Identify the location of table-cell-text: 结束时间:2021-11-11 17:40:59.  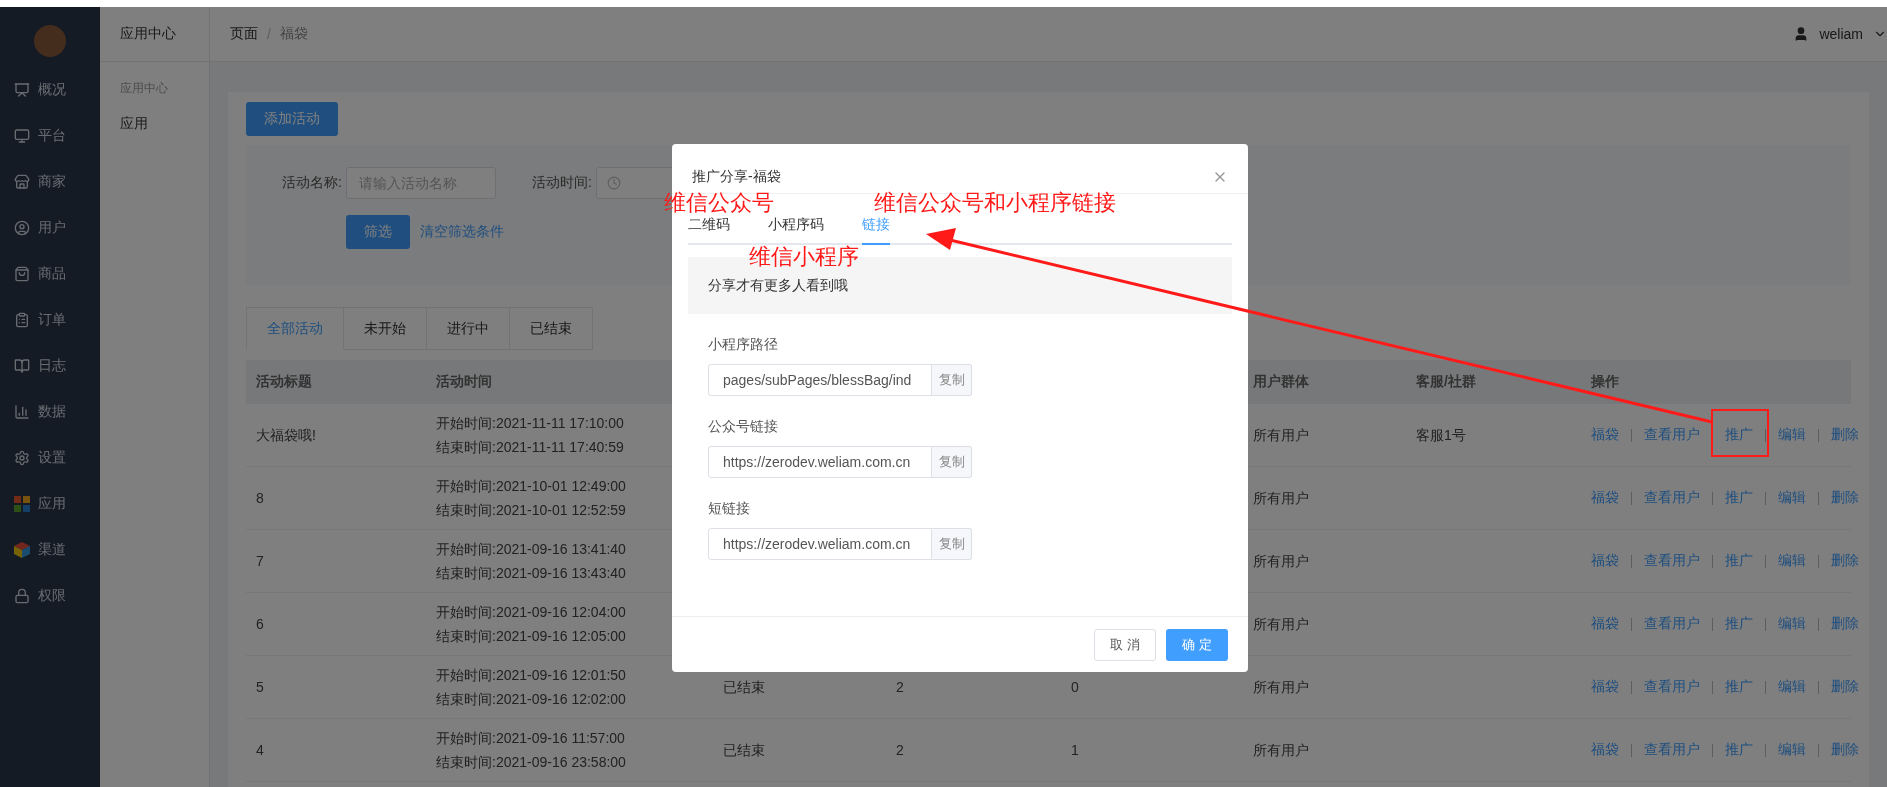
(530, 447).